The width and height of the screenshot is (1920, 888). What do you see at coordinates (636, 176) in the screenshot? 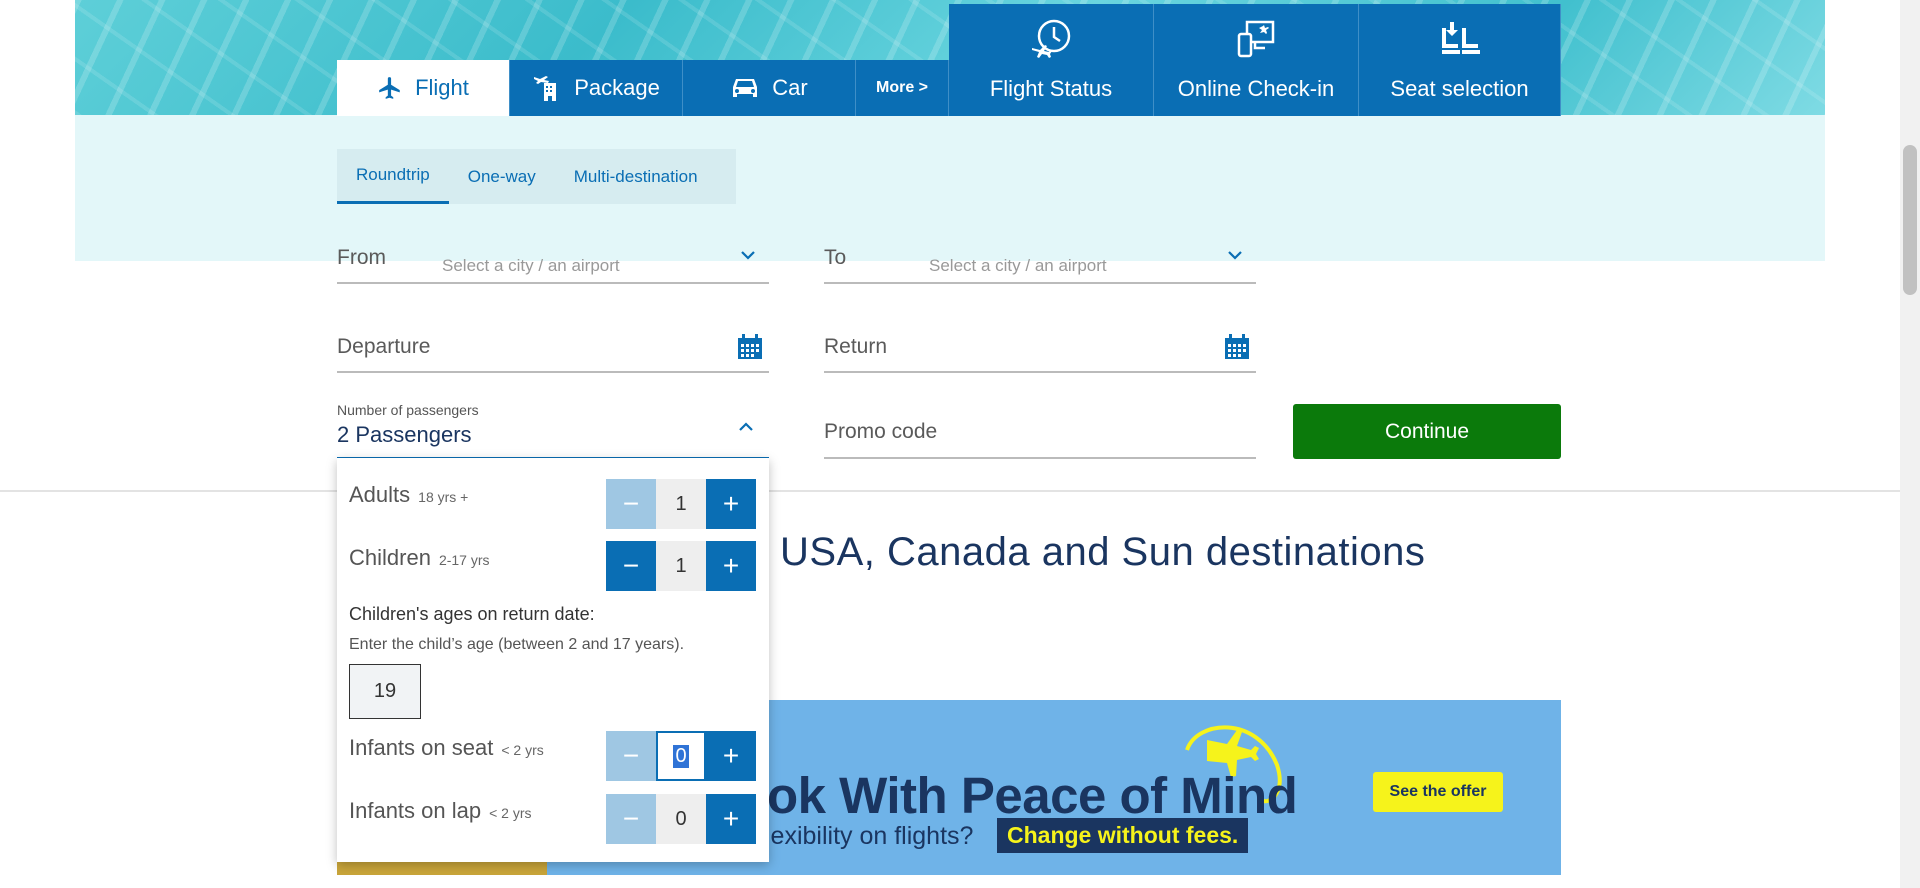
I see `trip-multi-destination: Multi-destination` at bounding box center [636, 176].